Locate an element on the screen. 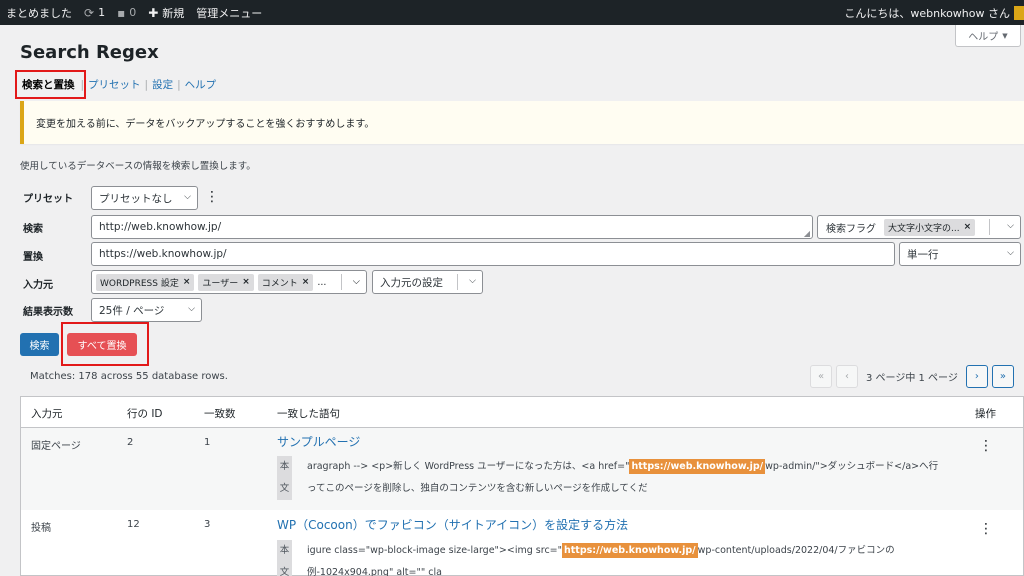 The height and width of the screenshot is (576, 1024). plus-icon: ✚ is located at coordinates (153, 12).